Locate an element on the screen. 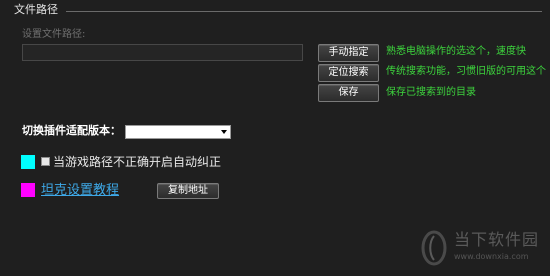  version-selected-value is located at coordinates (127, 138).